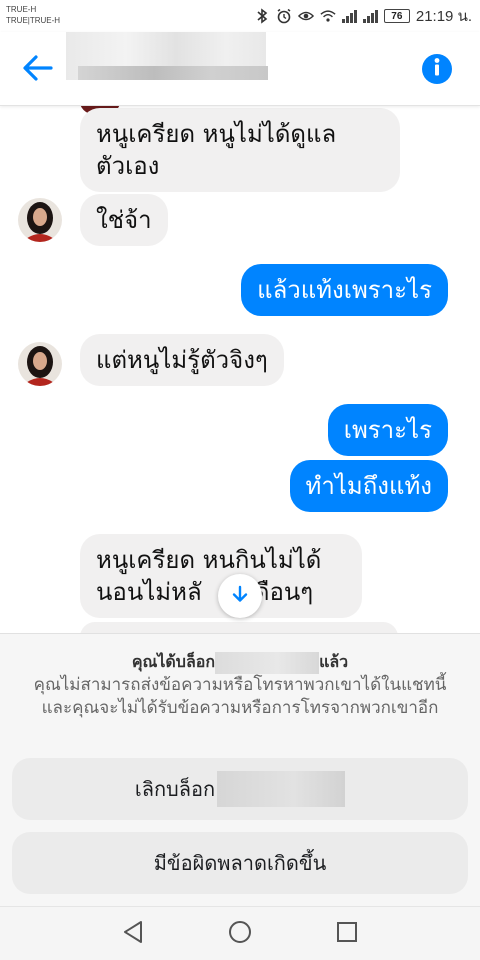 The height and width of the screenshot is (960, 480). I want to click on system-navigation-bar, so click(240, 933).